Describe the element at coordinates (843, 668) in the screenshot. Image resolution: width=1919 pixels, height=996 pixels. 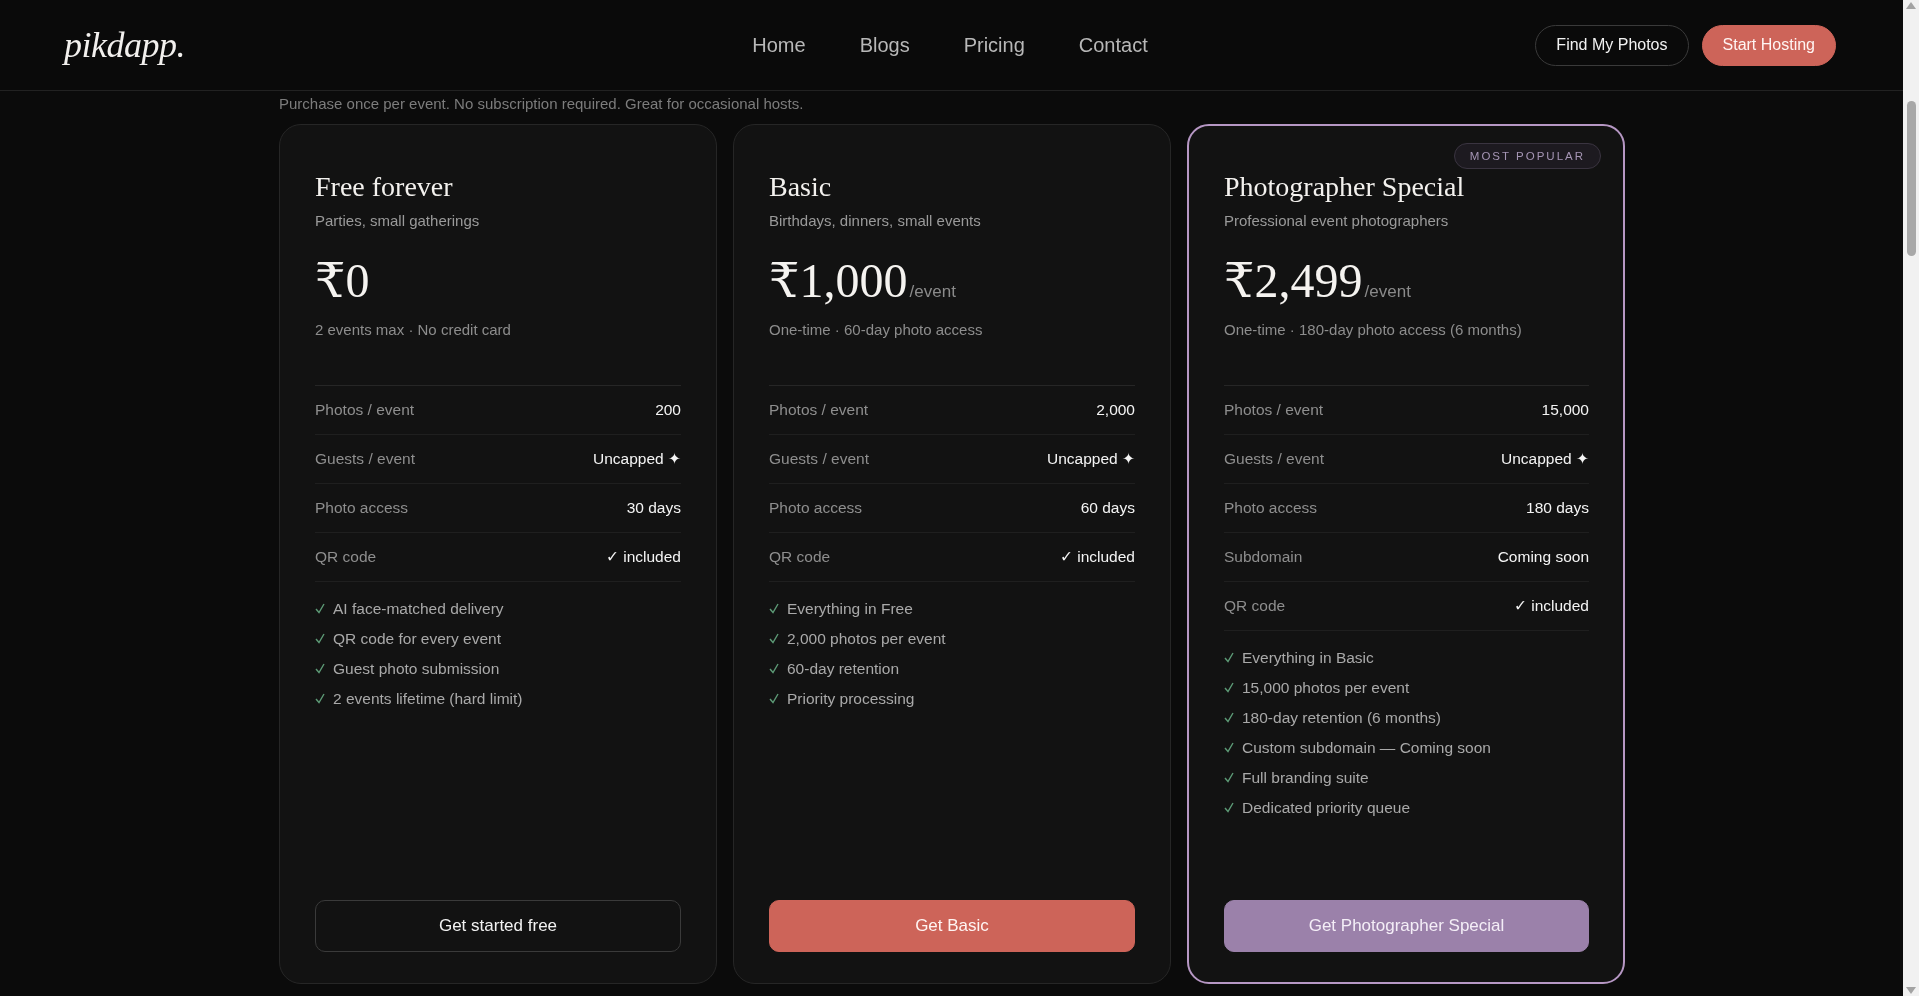
I see `feature-text: 60-day retention` at that location.